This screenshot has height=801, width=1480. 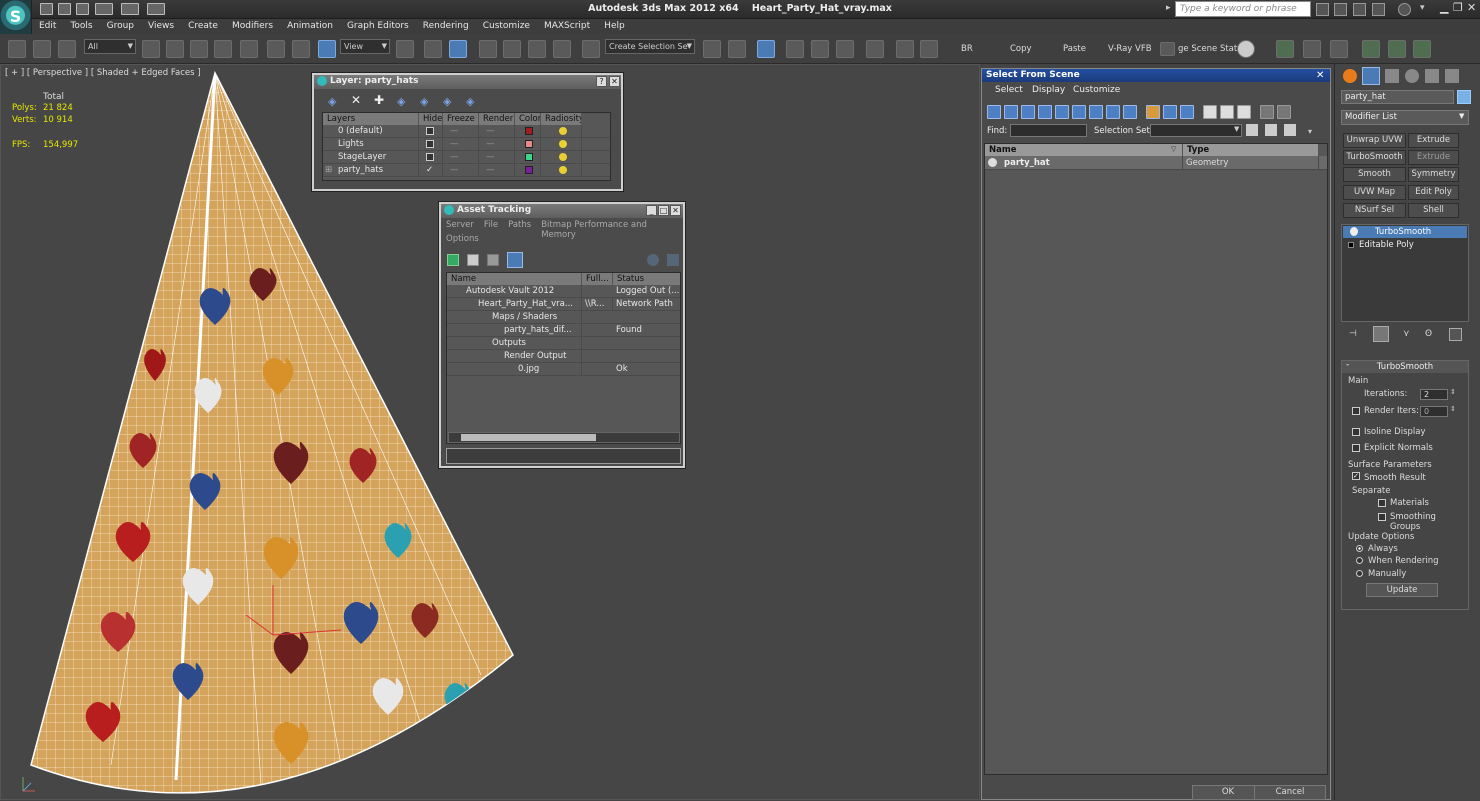 What do you see at coordinates (365, 46) in the screenshot?
I see `reference-coord-dropdown: View` at bounding box center [365, 46].